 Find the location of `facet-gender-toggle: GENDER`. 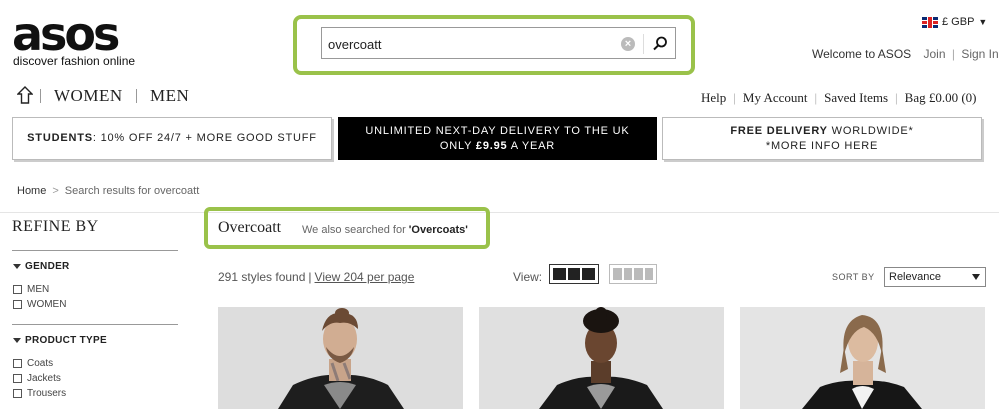

facet-gender-toggle: GENDER is located at coordinates (41, 266).